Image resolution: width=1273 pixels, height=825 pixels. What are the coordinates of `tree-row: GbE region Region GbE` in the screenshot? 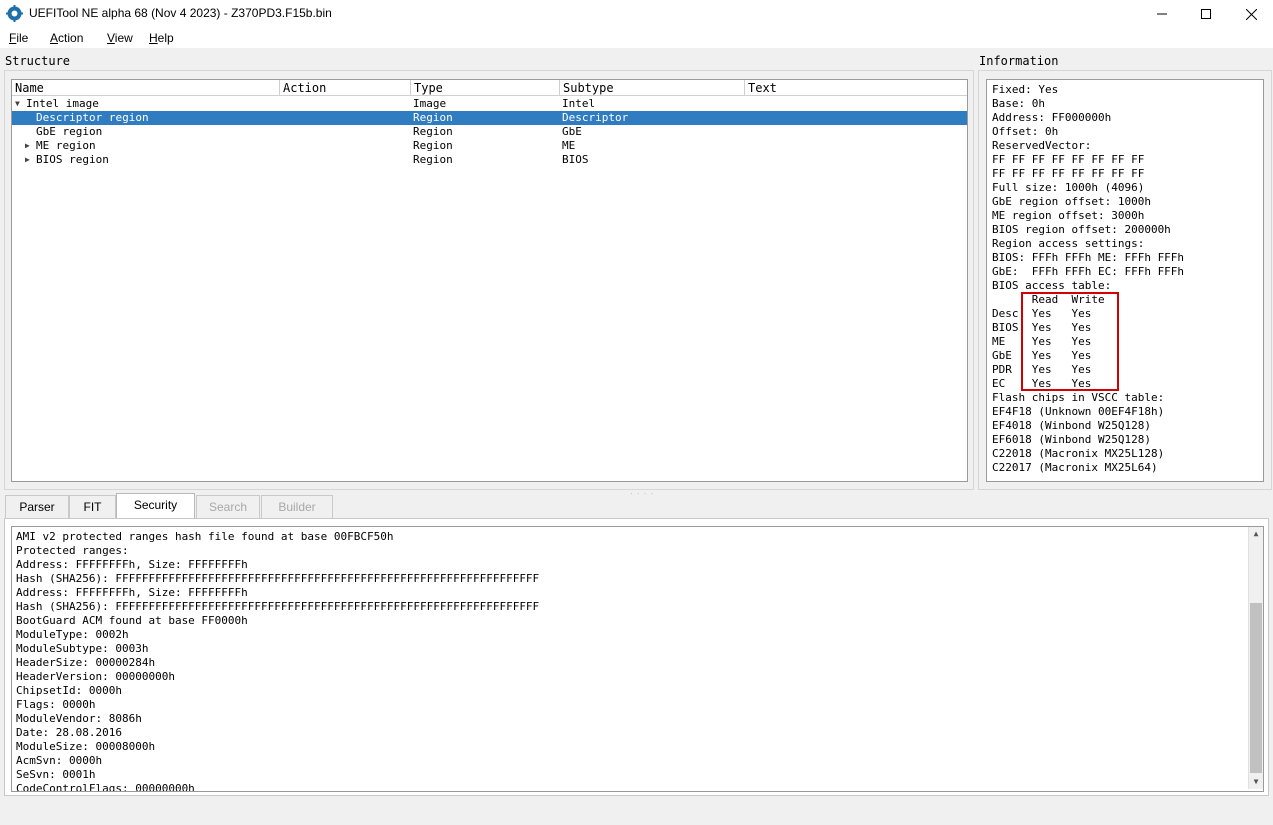 It's located at (489, 132).